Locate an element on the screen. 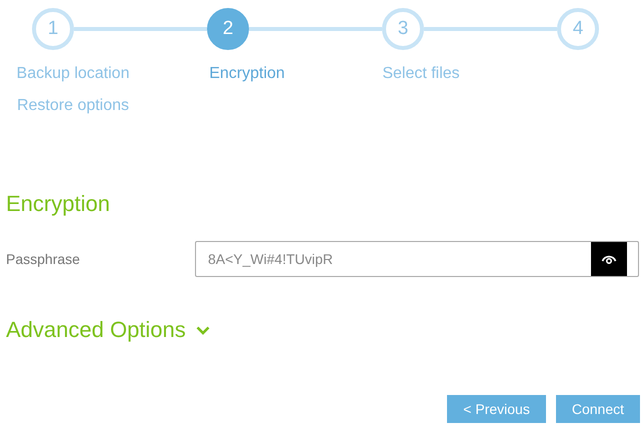  step-circle: 3 is located at coordinates (403, 29).